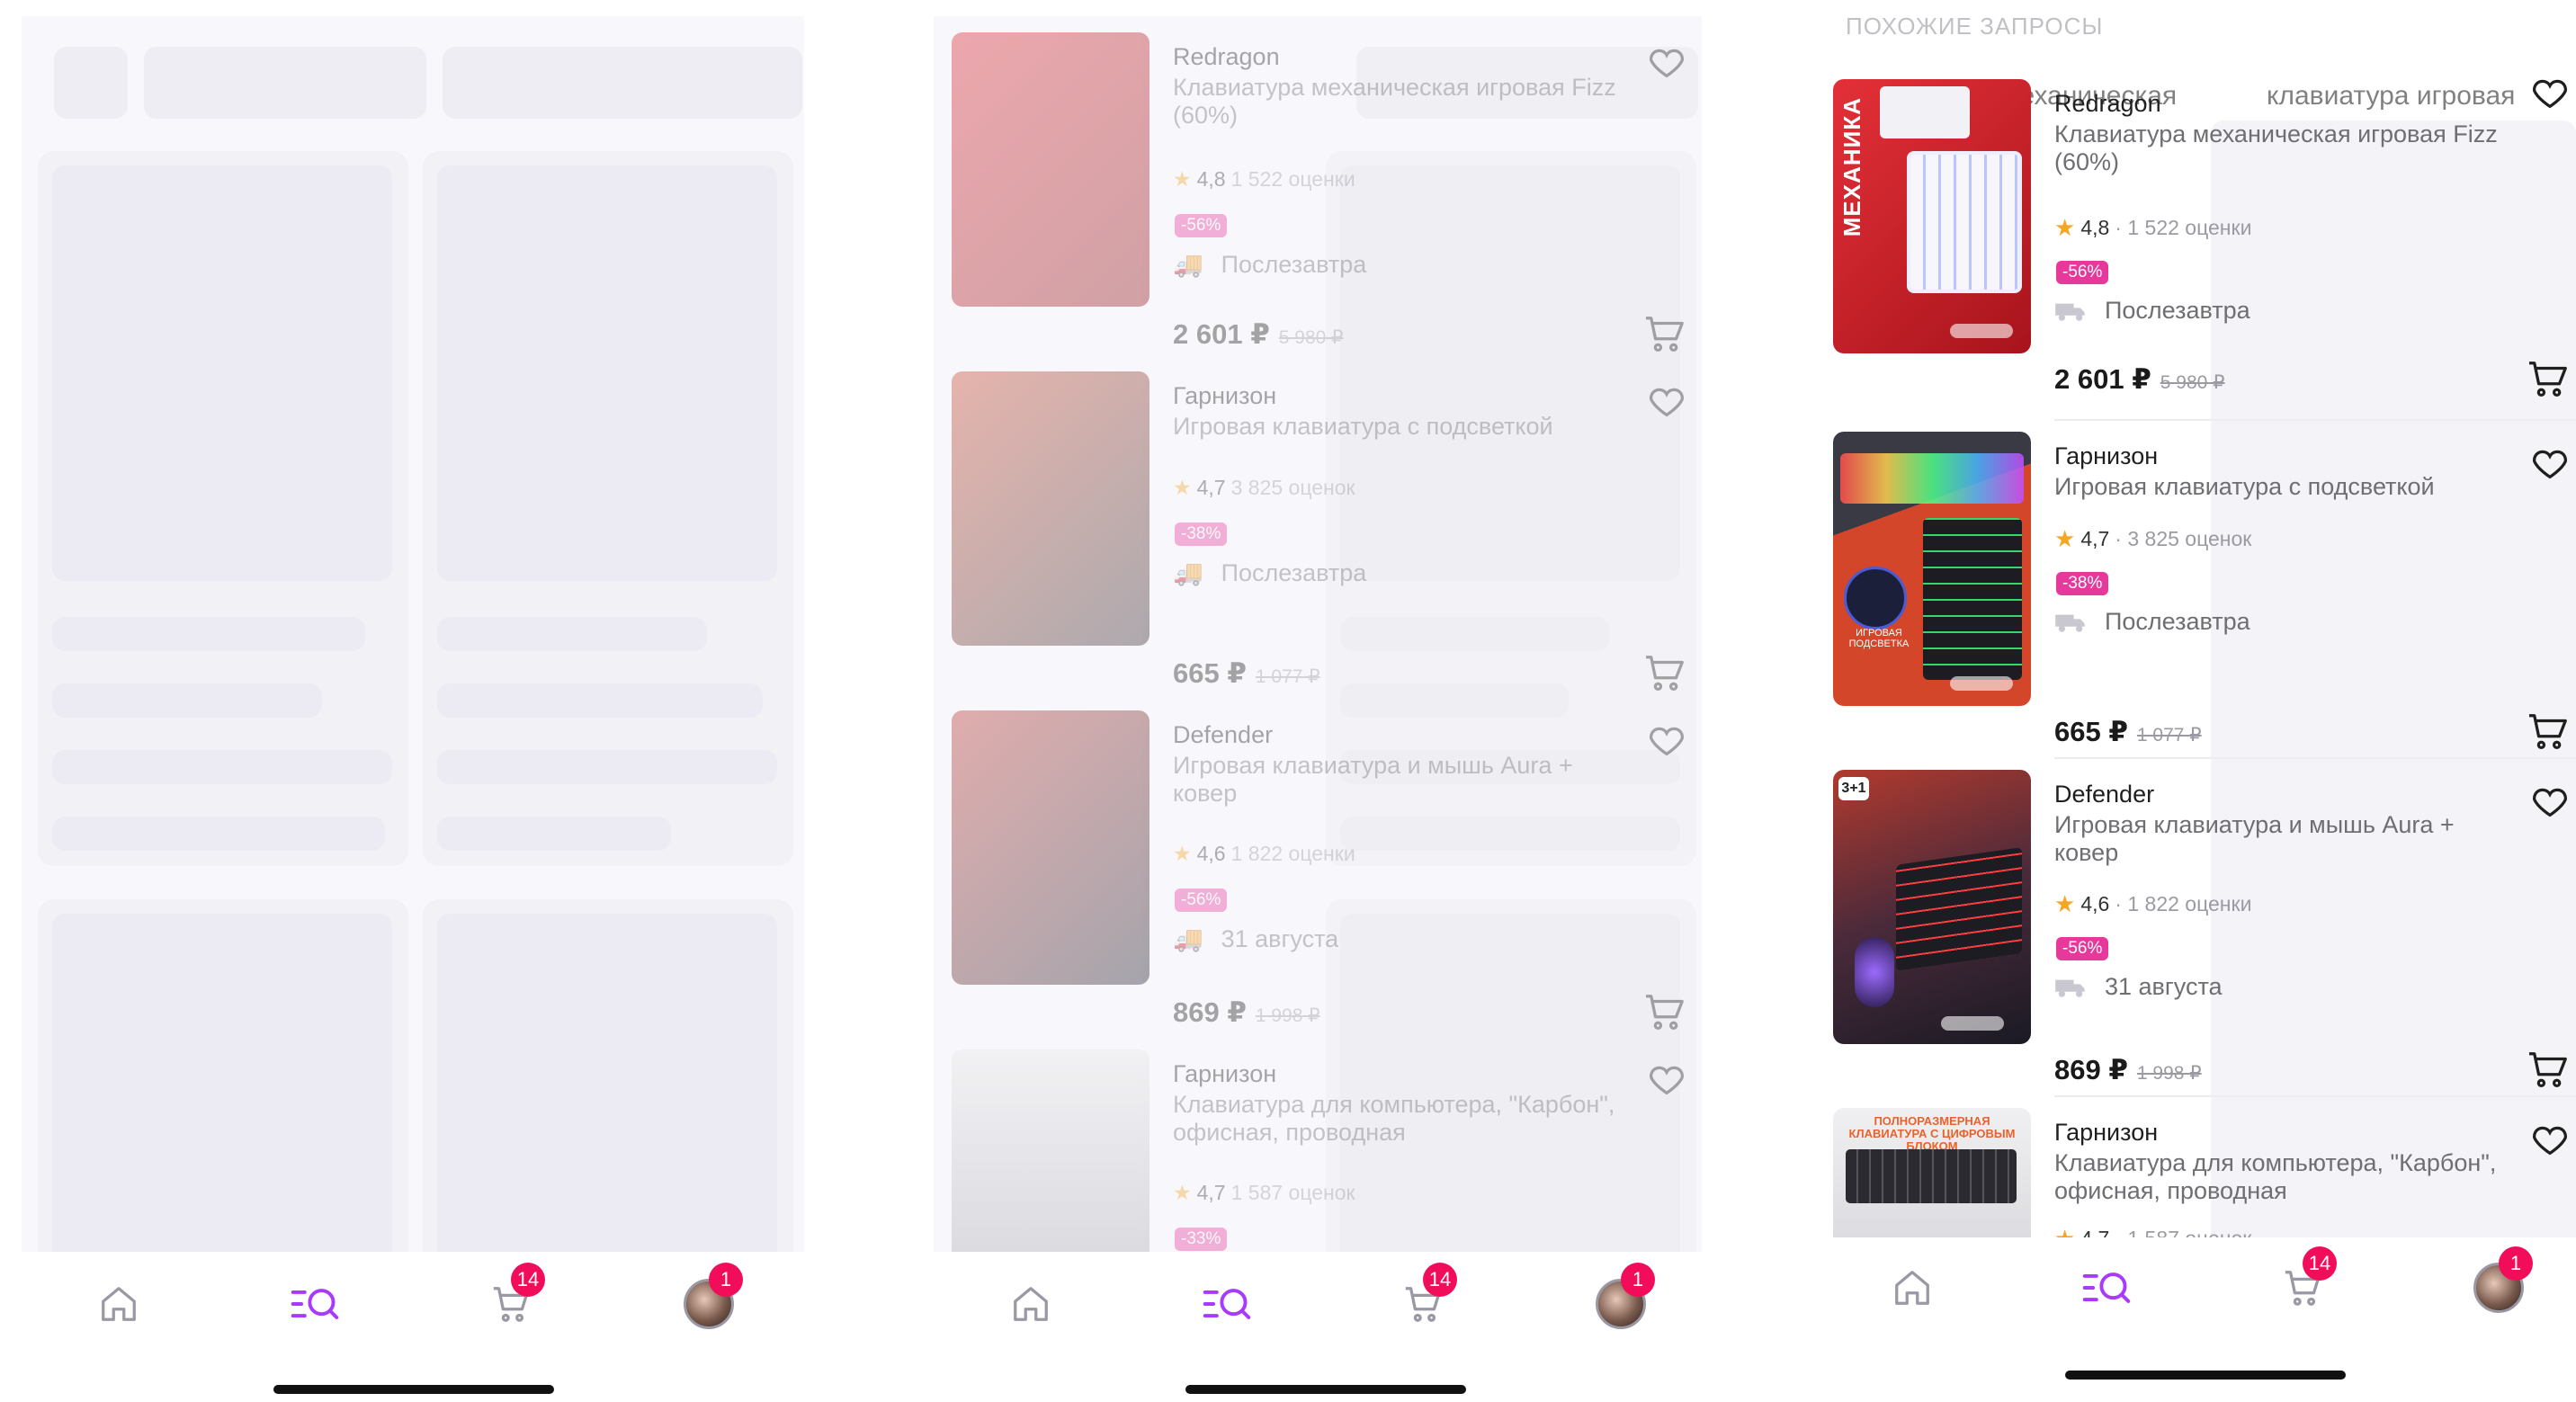 The image size is (2576, 1402). Describe the element at coordinates (1050, 847) in the screenshot. I see `product-image` at that location.